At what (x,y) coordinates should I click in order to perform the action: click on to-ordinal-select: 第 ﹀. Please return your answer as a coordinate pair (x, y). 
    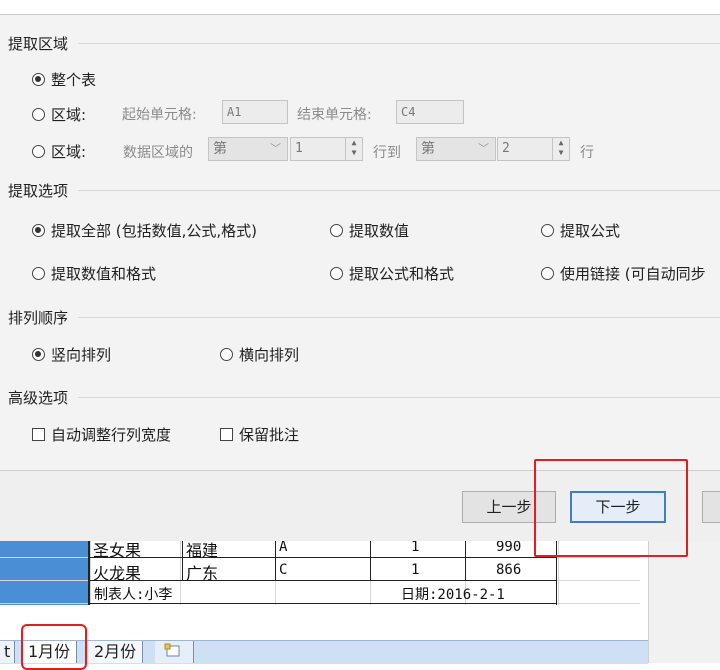
    Looking at the image, I should click on (456, 149).